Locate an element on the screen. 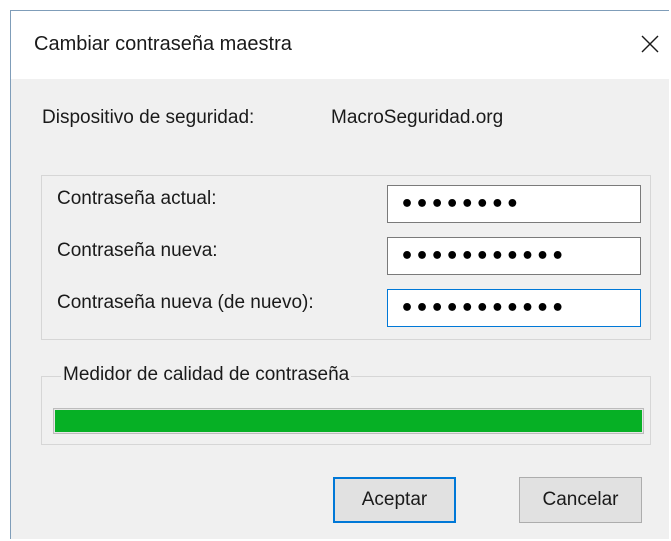 The width and height of the screenshot is (671, 541). title-bar: Cambiar contraseña maestra is located at coordinates (340, 45).